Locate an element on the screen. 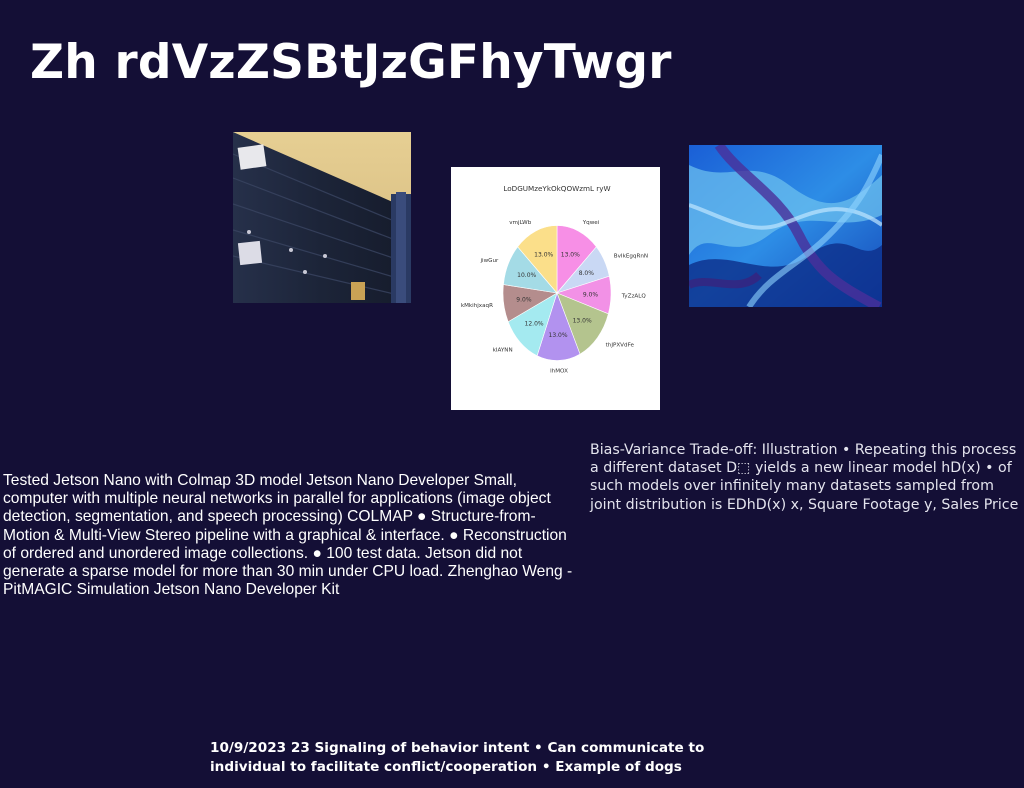  dock-photo is located at coordinates (322, 217).